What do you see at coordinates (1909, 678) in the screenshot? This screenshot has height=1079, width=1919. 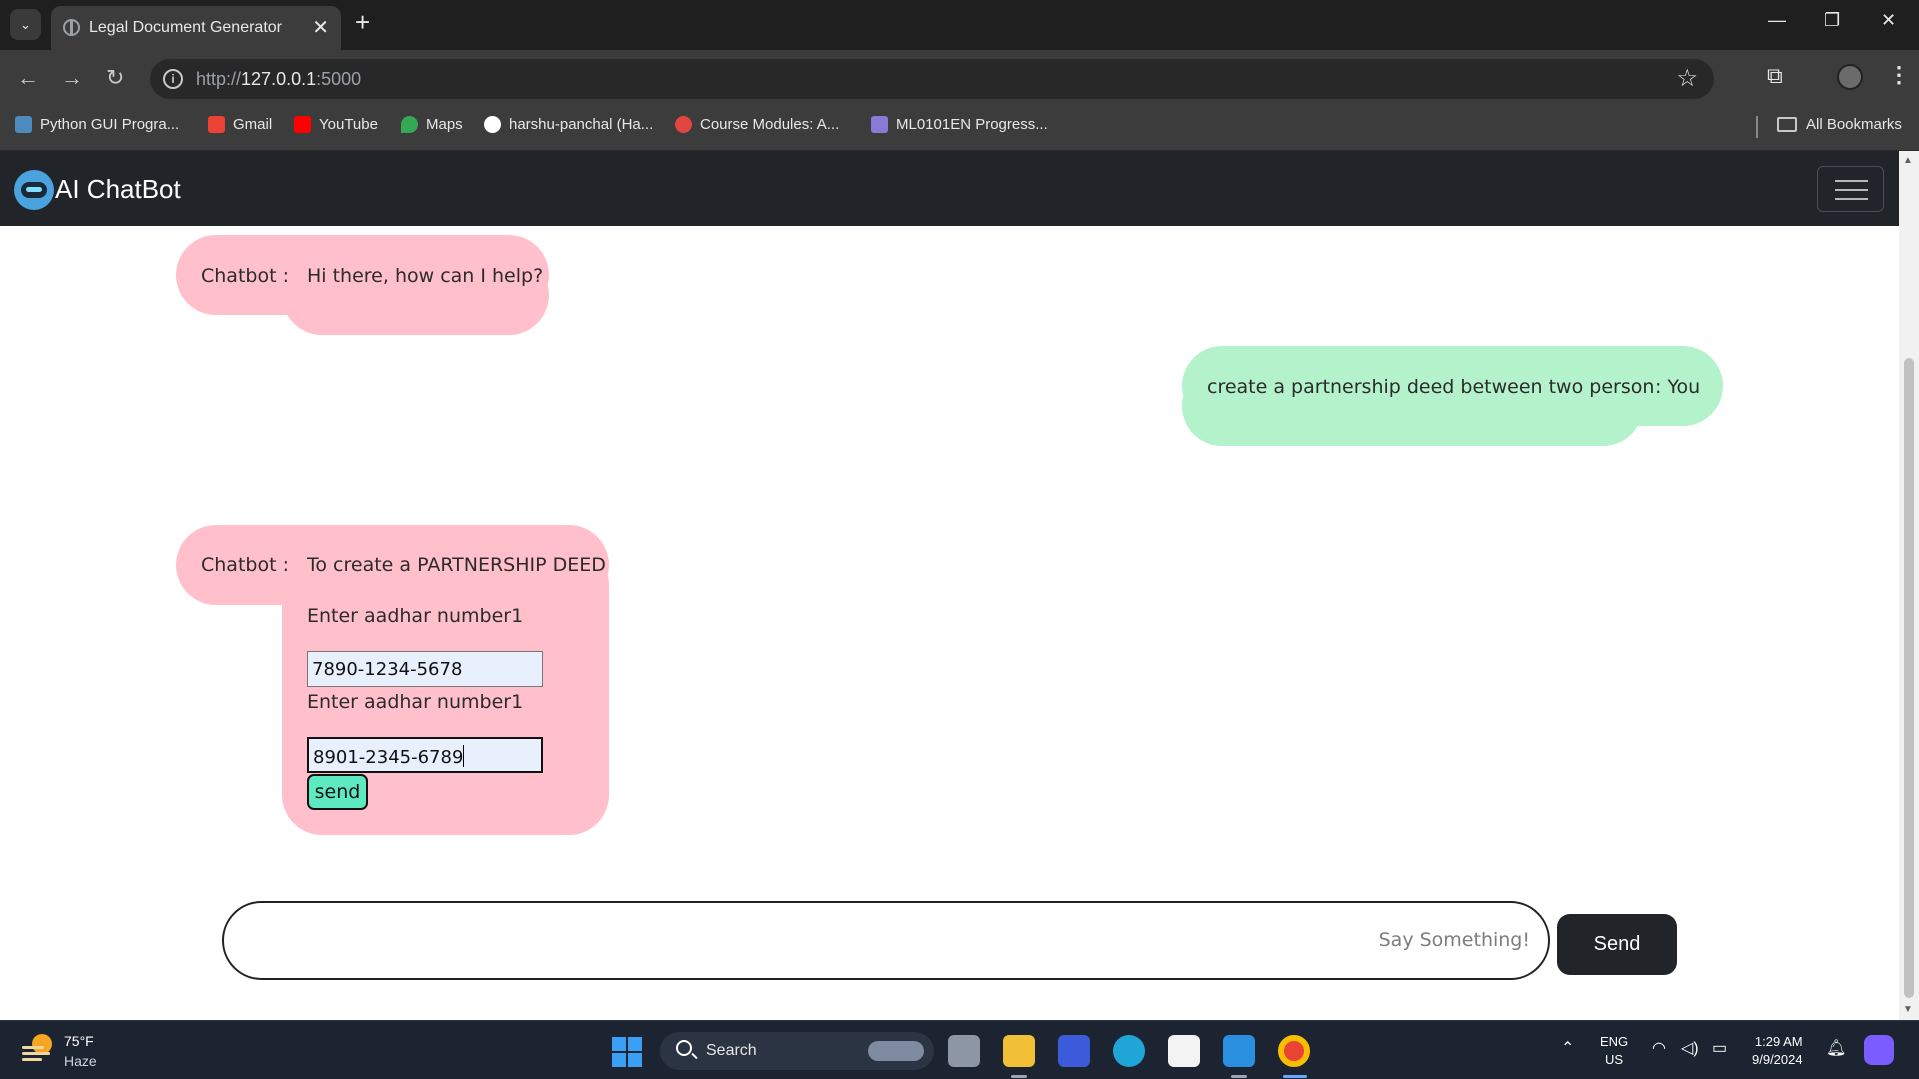 I see `scrollbar-thumb` at bounding box center [1909, 678].